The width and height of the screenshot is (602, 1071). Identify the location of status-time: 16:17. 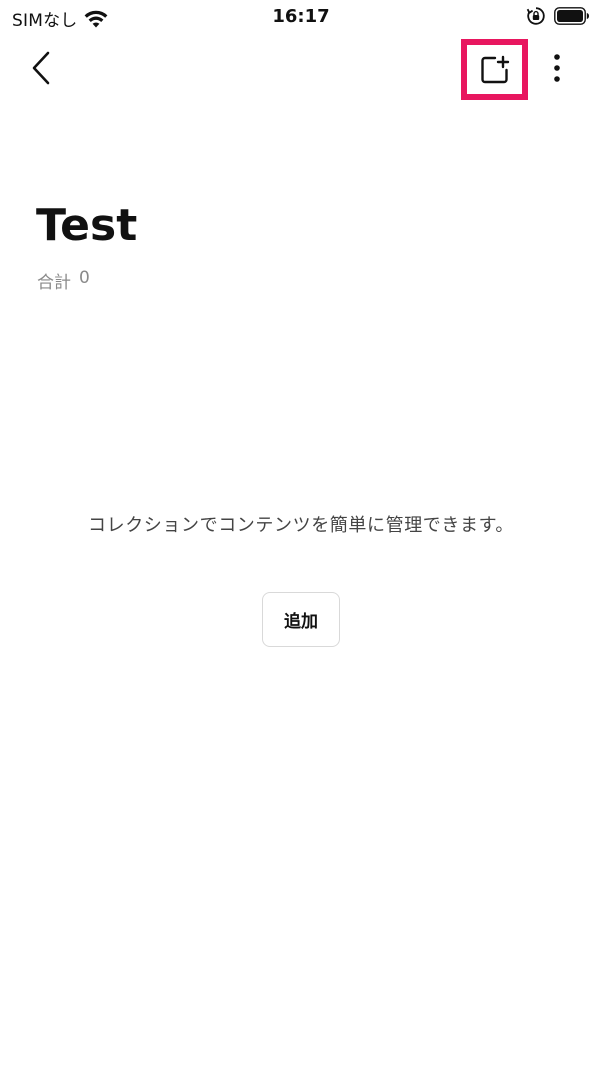
(301, 16).